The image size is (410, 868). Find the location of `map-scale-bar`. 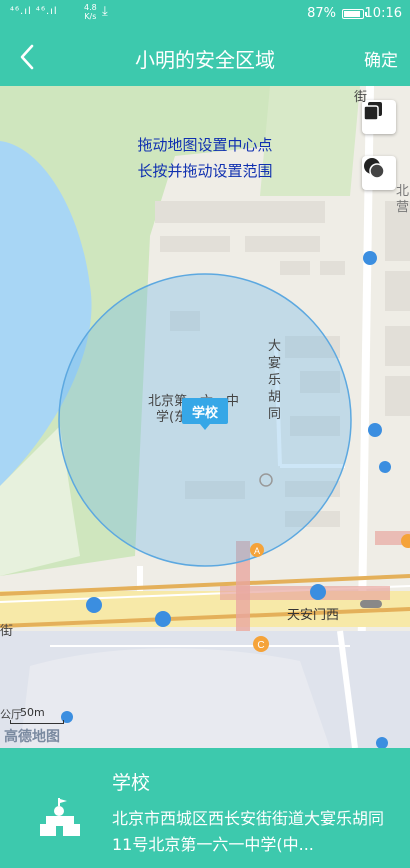

map-scale-bar is located at coordinates (37, 722).